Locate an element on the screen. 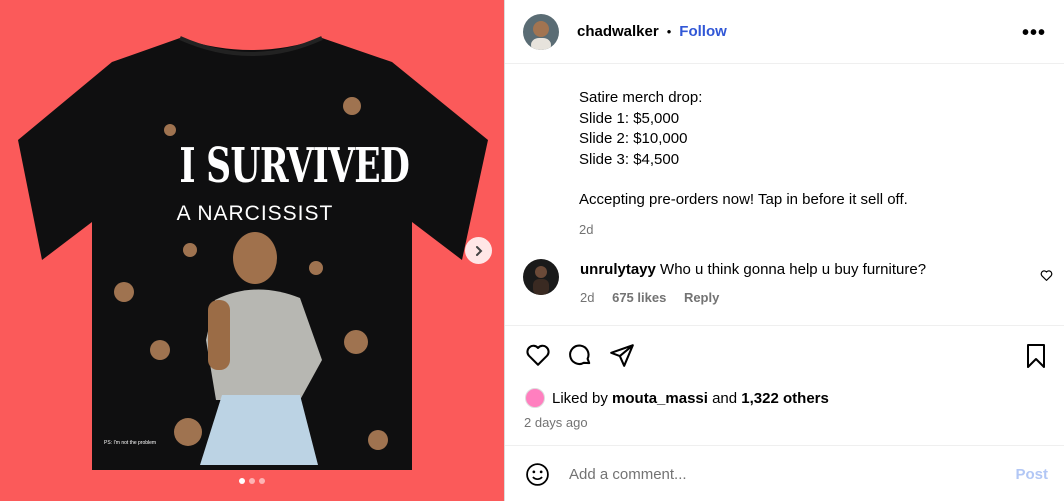  chevron-right-icon is located at coordinates (478, 250).